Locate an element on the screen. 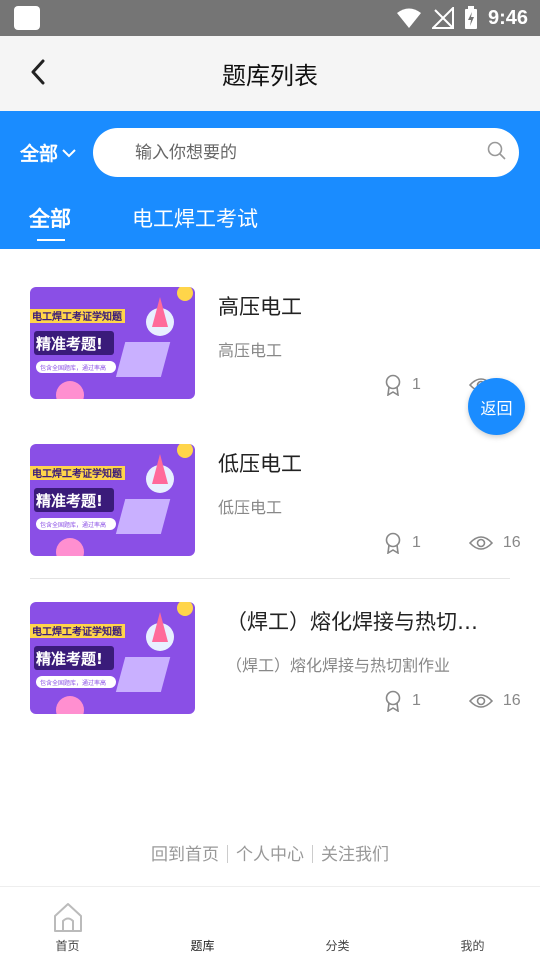 This screenshot has width=540, height=960. battery-charging-icon is located at coordinates (470, 17).